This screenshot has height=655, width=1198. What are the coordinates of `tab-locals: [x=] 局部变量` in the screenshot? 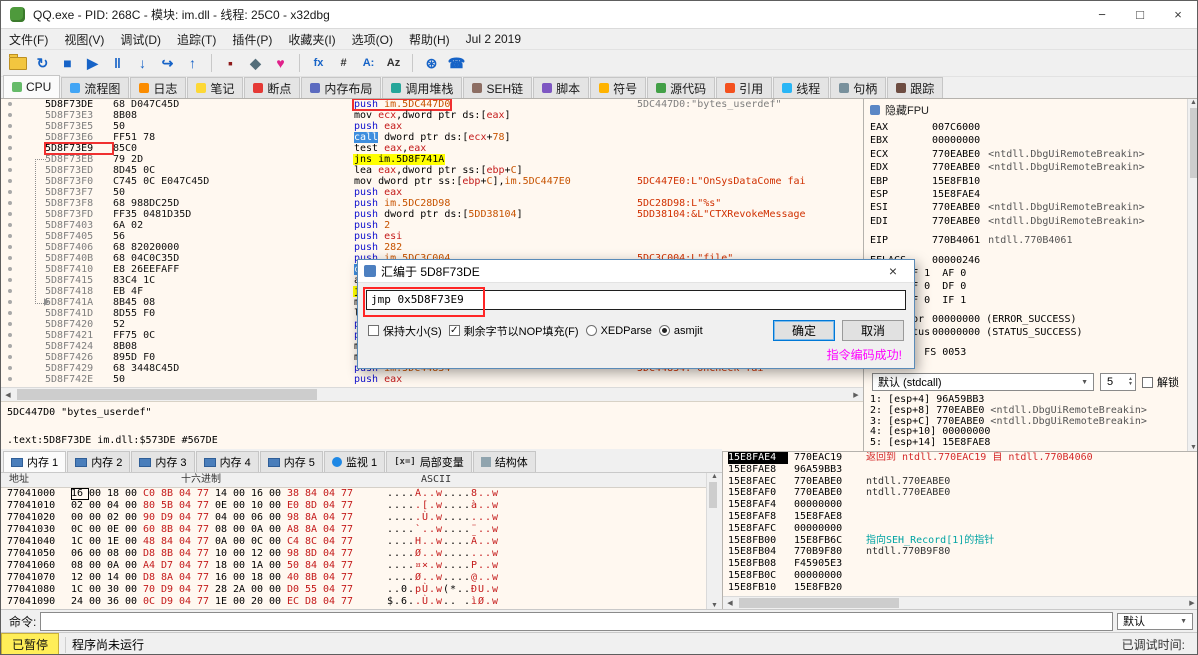 It's located at (429, 461).